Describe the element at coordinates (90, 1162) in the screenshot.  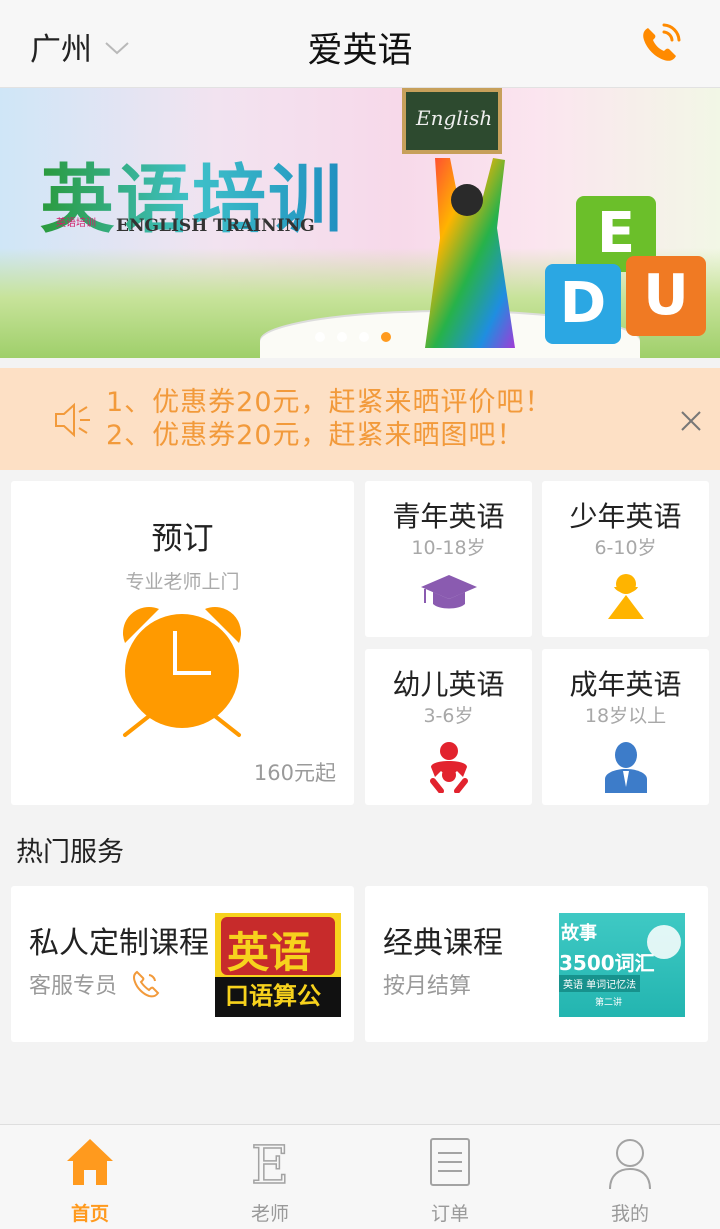
I see `home-icon` at that location.